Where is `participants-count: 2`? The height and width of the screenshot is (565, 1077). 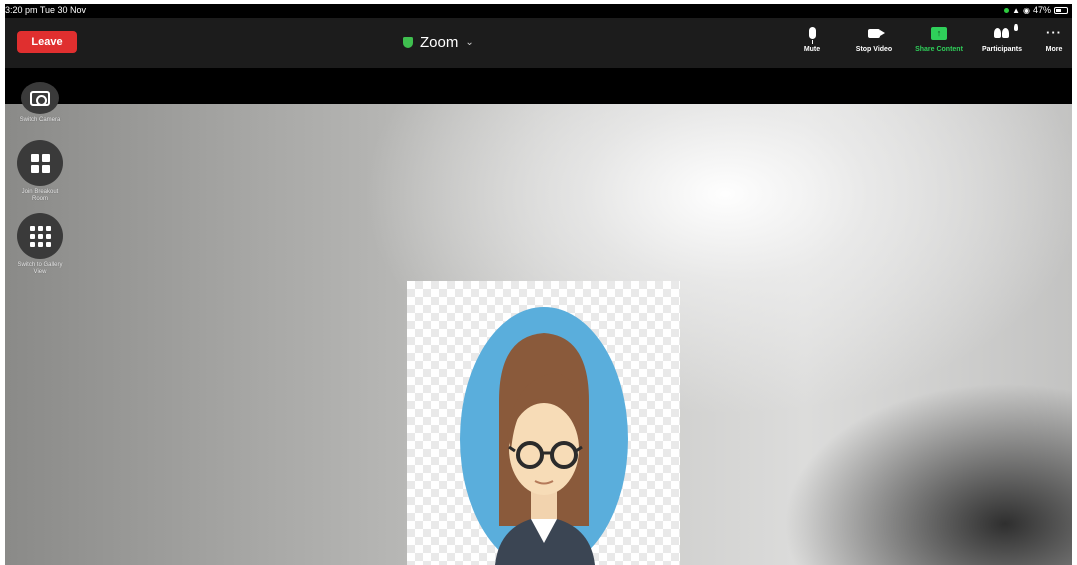 participants-count: 2 is located at coordinates (1016, 27).